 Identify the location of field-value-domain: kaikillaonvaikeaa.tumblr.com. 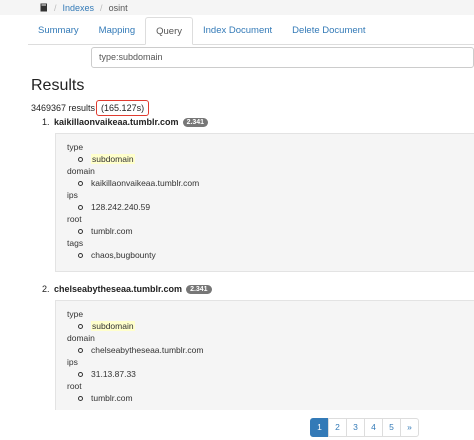
(138, 183).